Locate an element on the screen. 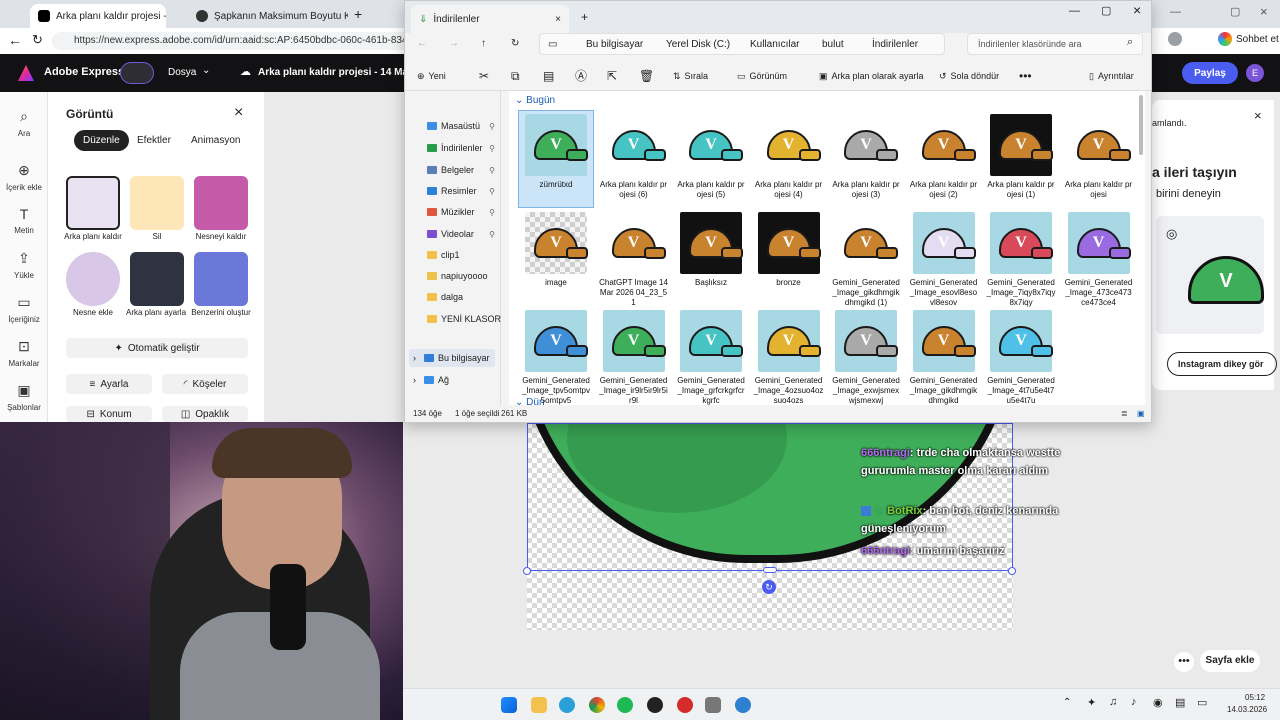  chat-label: Sohbet et is located at coordinates (1257, 39).